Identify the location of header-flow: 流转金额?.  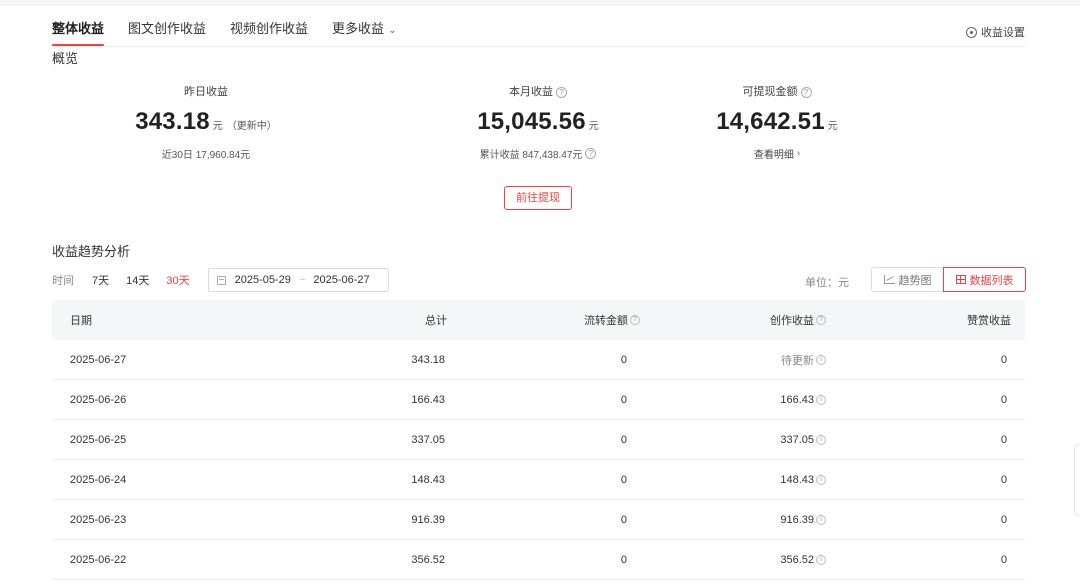
(612, 320).